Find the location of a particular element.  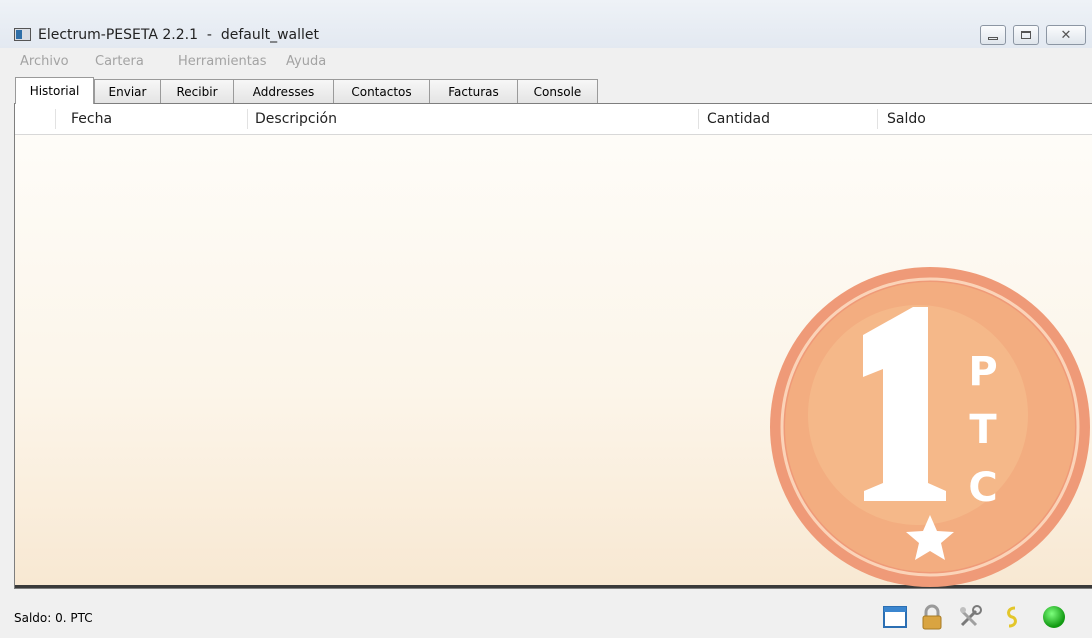

menu-archivo: Archivo is located at coordinates (44, 61).